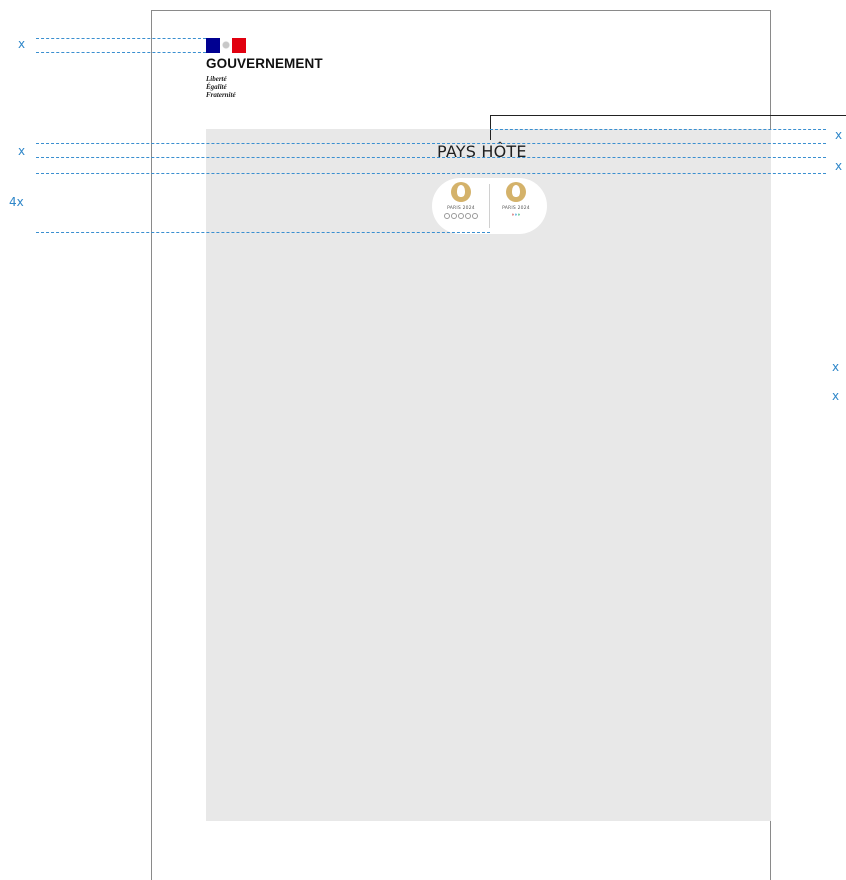 The image size is (846, 880). Describe the element at coordinates (226, 45) in the screenshot. I see `french-flag-icon` at that location.